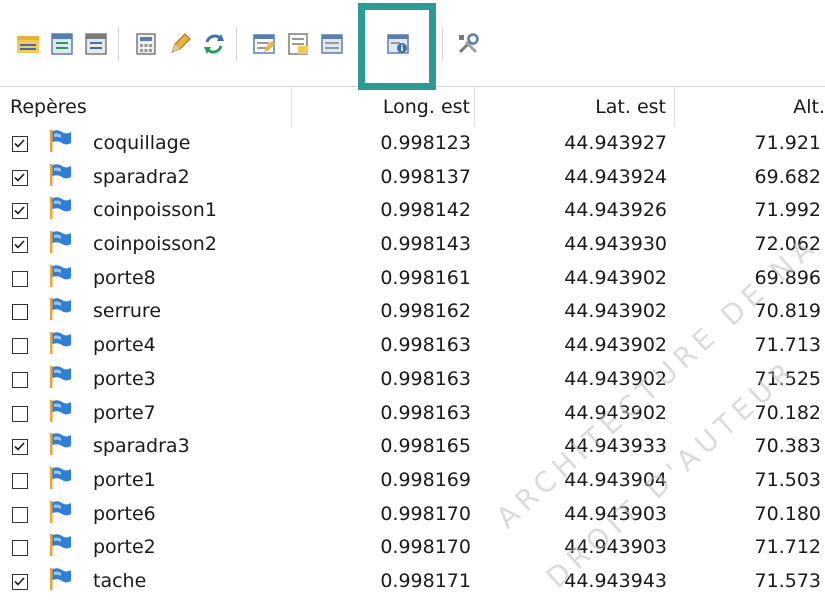  I want to click on marker-altitude: 71.921, so click(787, 143).